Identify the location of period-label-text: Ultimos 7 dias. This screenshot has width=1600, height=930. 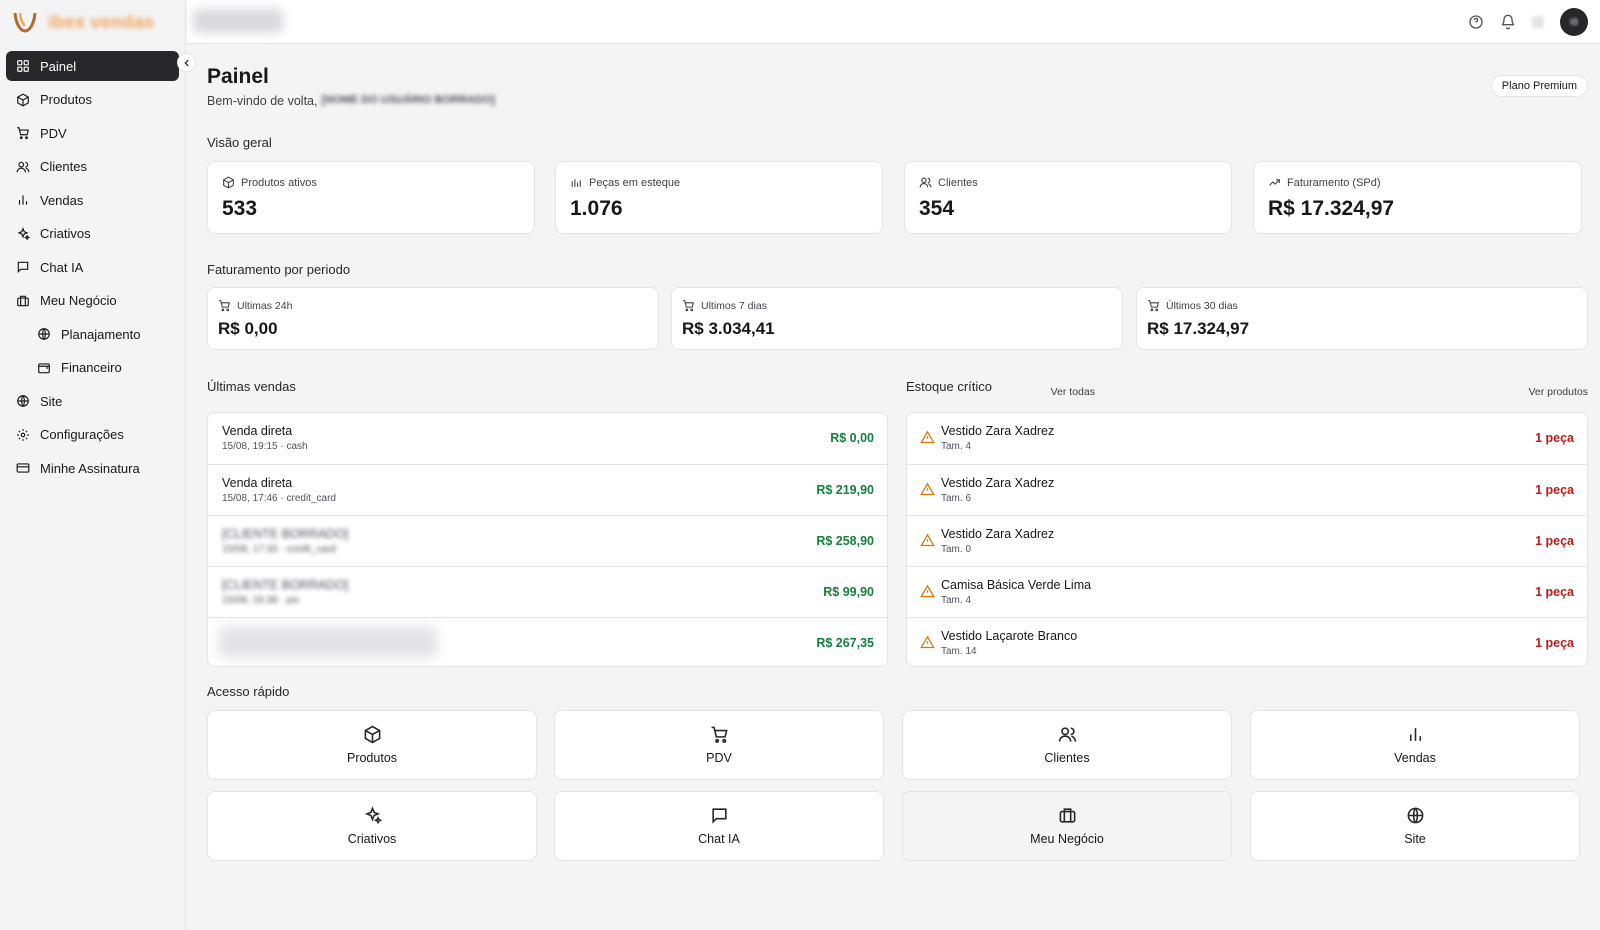
(734, 305).